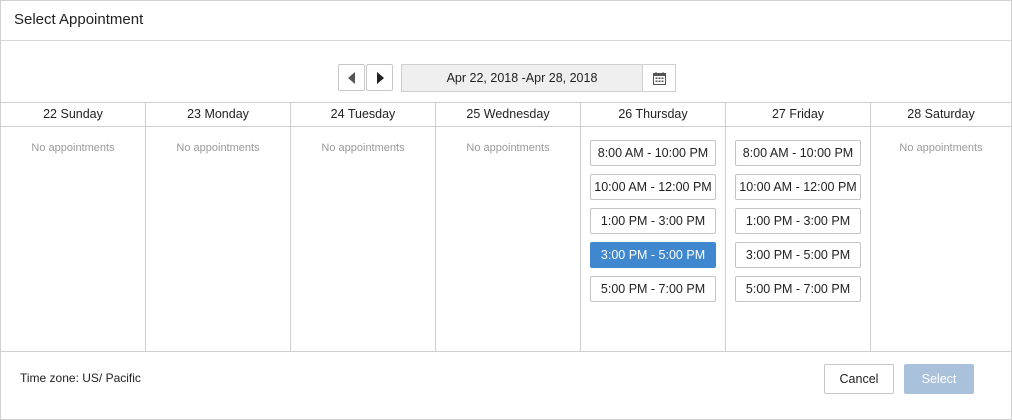 Image resolution: width=1012 pixels, height=420 pixels. I want to click on day-header: 28 Saturday, so click(941, 115).